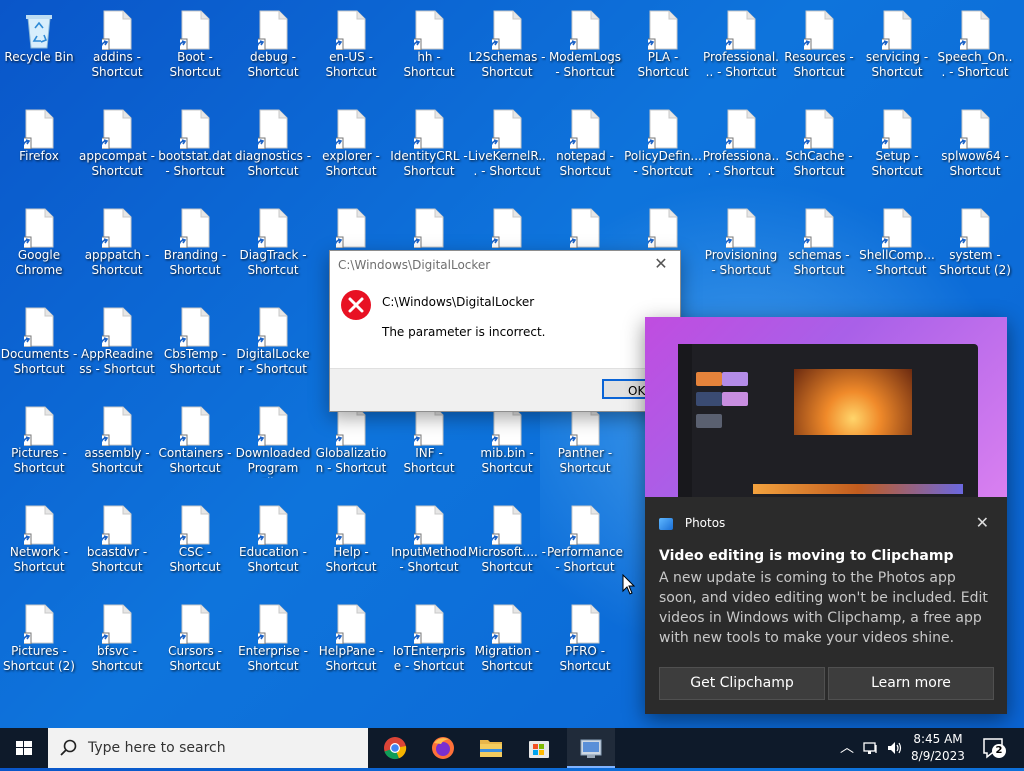  What do you see at coordinates (273, 147) in the screenshot?
I see `desktop-icon-diagnostics-shortcut: diagnostics - Shortcut` at bounding box center [273, 147].